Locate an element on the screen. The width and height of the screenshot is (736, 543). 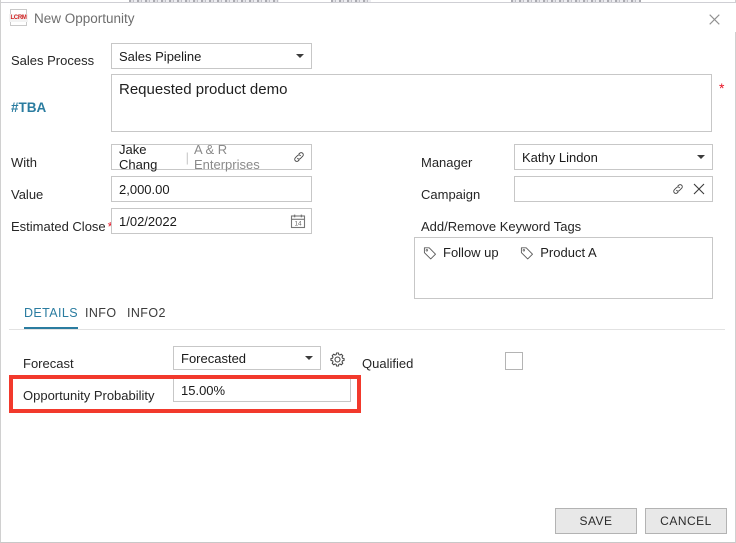
keyword-tag: Product A is located at coordinates (558, 252).